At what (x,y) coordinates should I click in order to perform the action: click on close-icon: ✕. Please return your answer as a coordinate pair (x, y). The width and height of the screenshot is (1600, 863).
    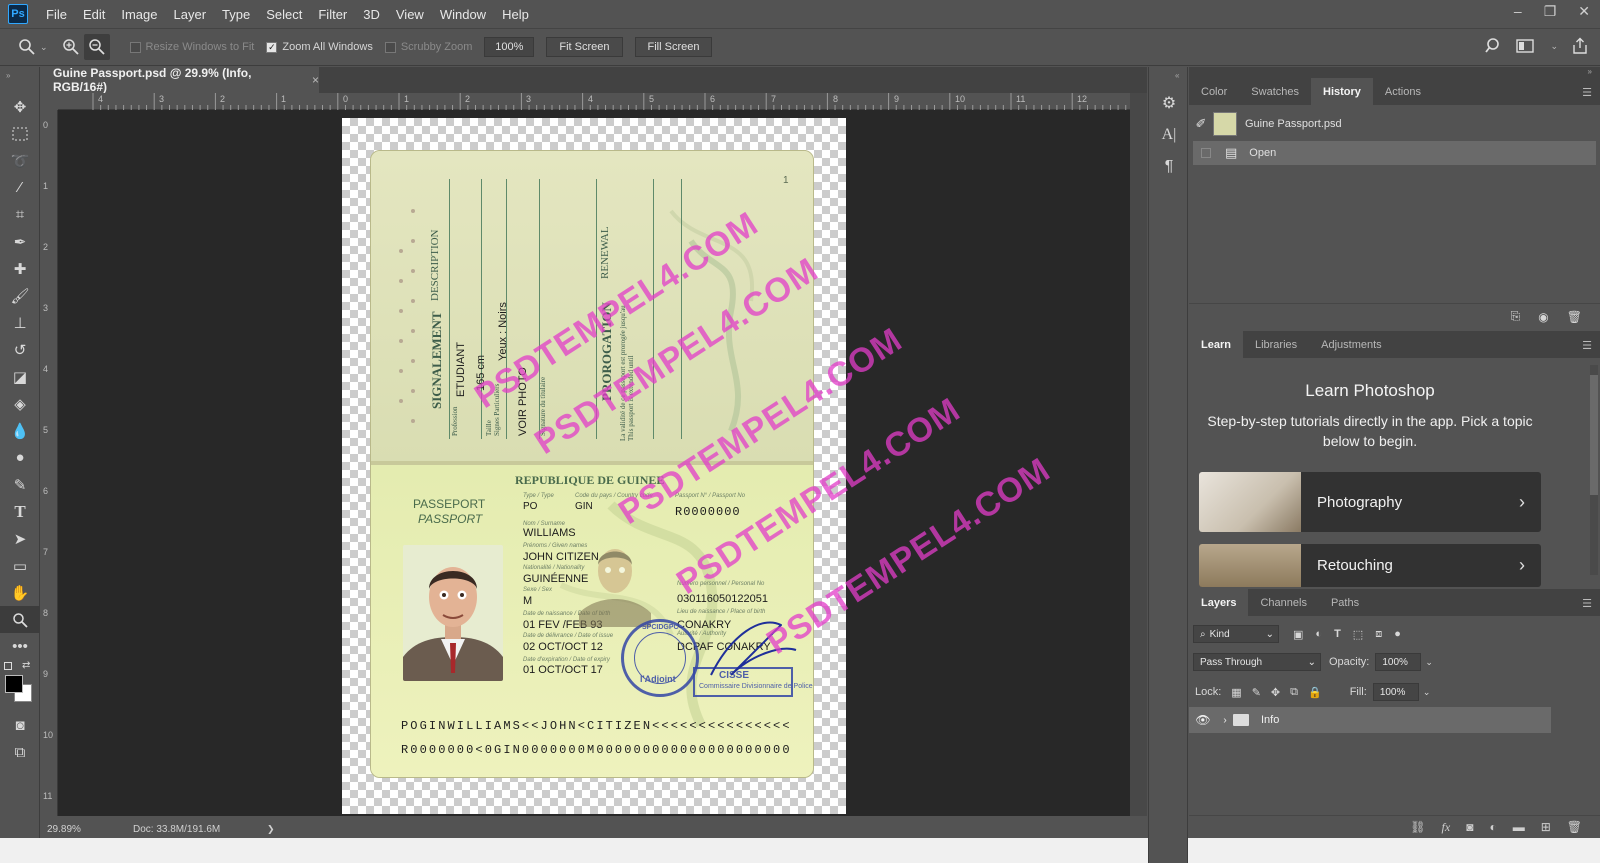
    Looking at the image, I should click on (1584, 11).